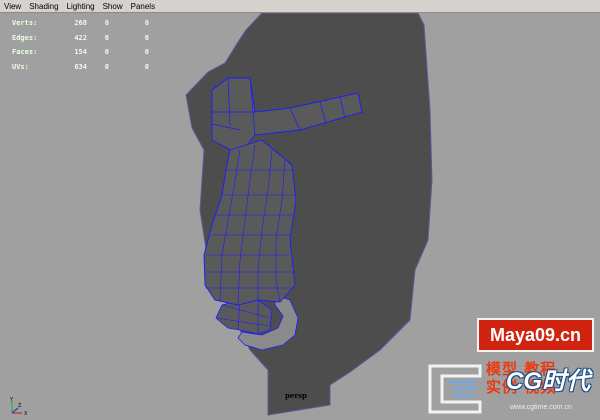 The width and height of the screenshot is (600, 420). What do you see at coordinates (143, 6) in the screenshot?
I see `menu-panels: Panels` at bounding box center [143, 6].